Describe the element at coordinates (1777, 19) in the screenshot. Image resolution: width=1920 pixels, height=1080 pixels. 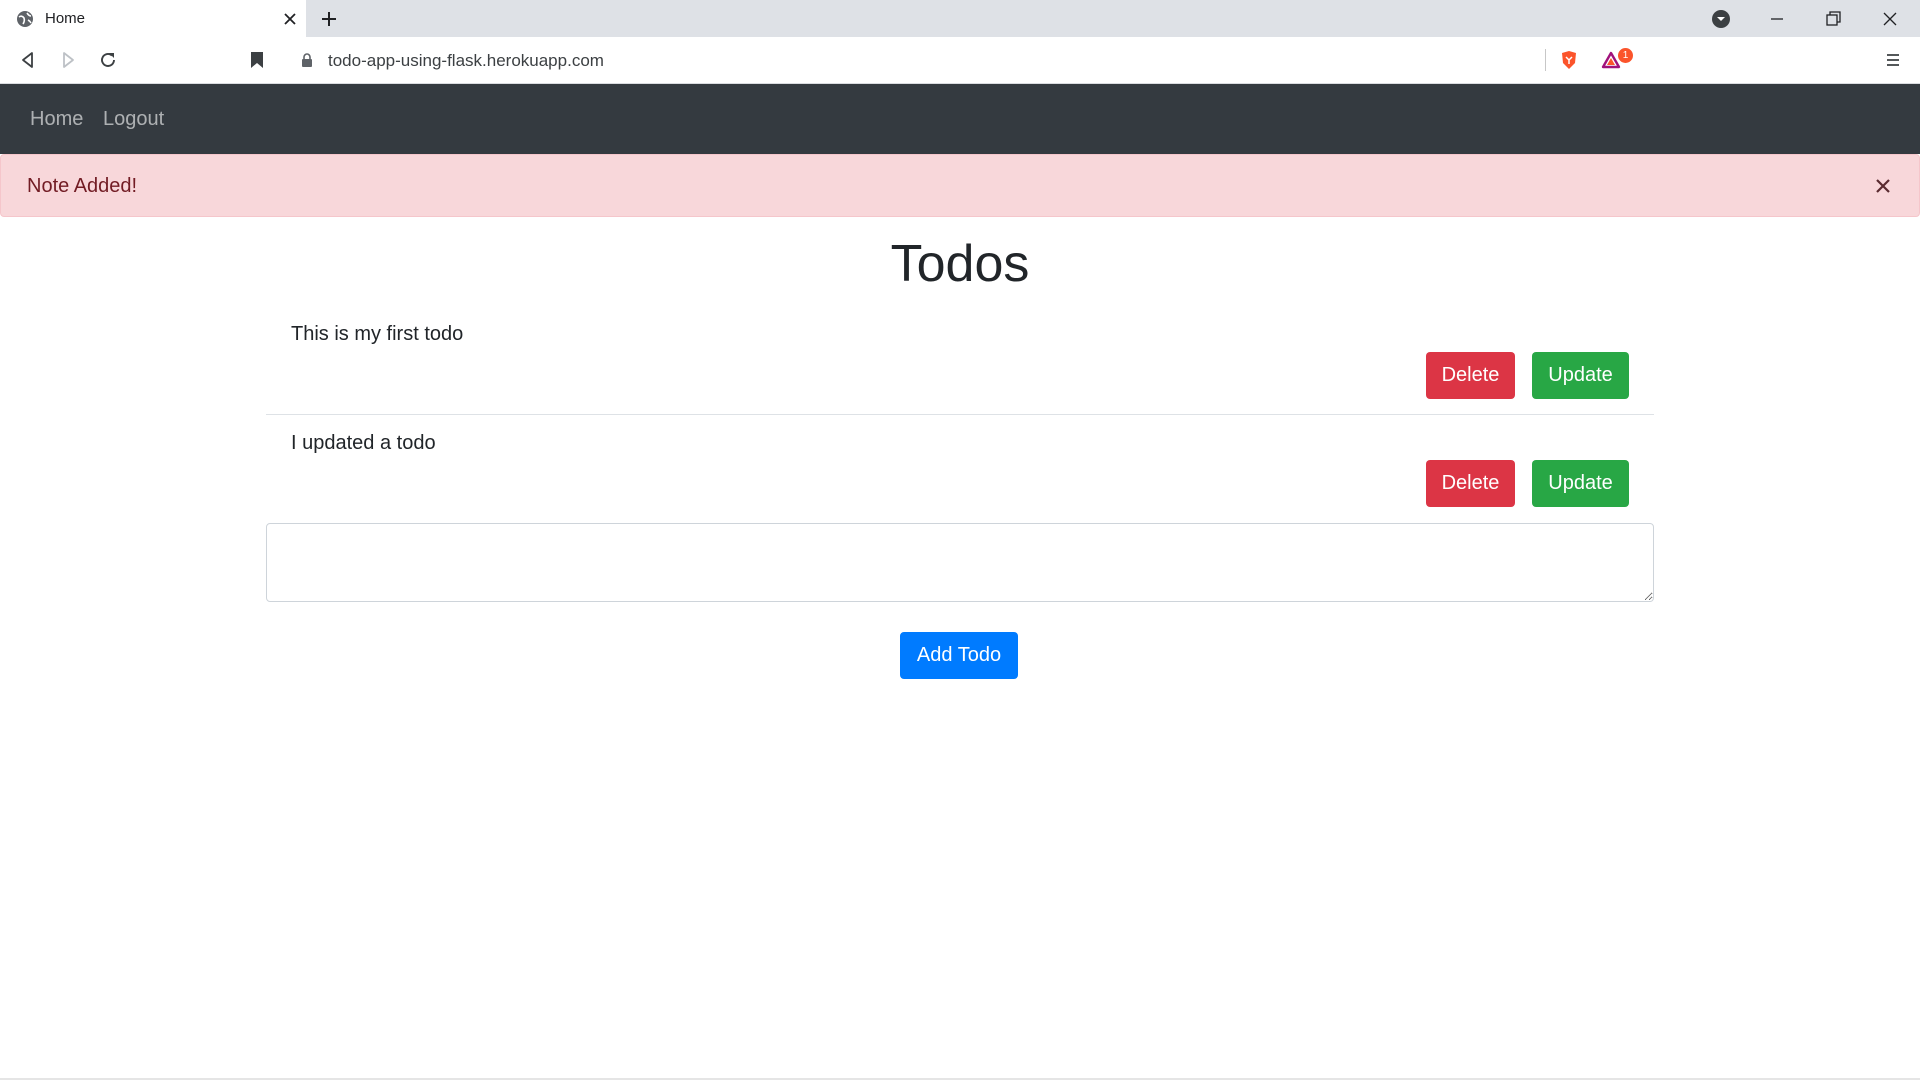
I see `minimize-icon` at that location.